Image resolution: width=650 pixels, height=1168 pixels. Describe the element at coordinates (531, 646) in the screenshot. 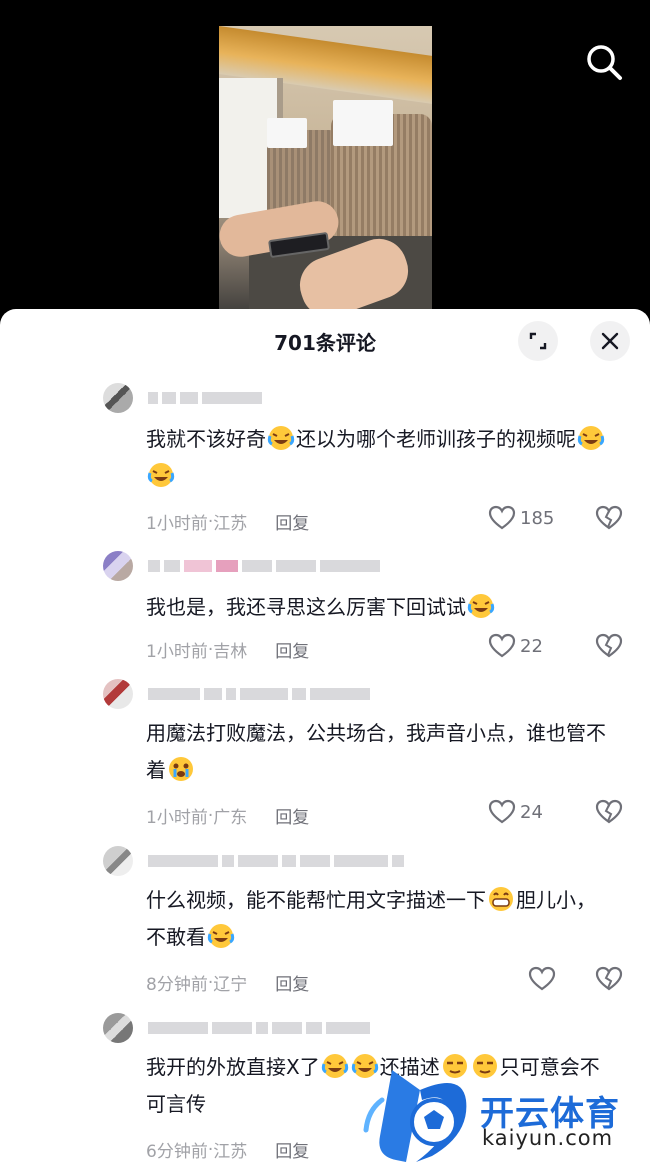

I see `like-count: 22` at that location.